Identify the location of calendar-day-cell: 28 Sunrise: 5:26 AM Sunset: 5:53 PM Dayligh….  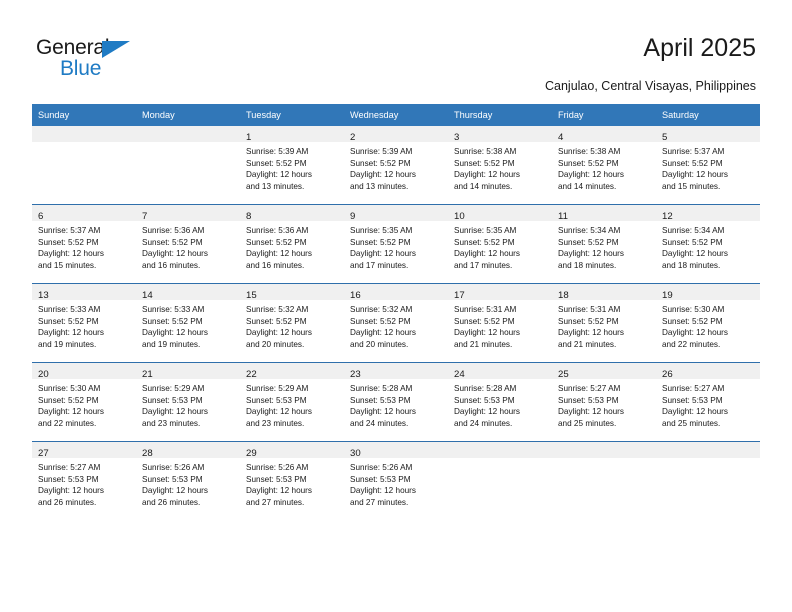
(188, 480).